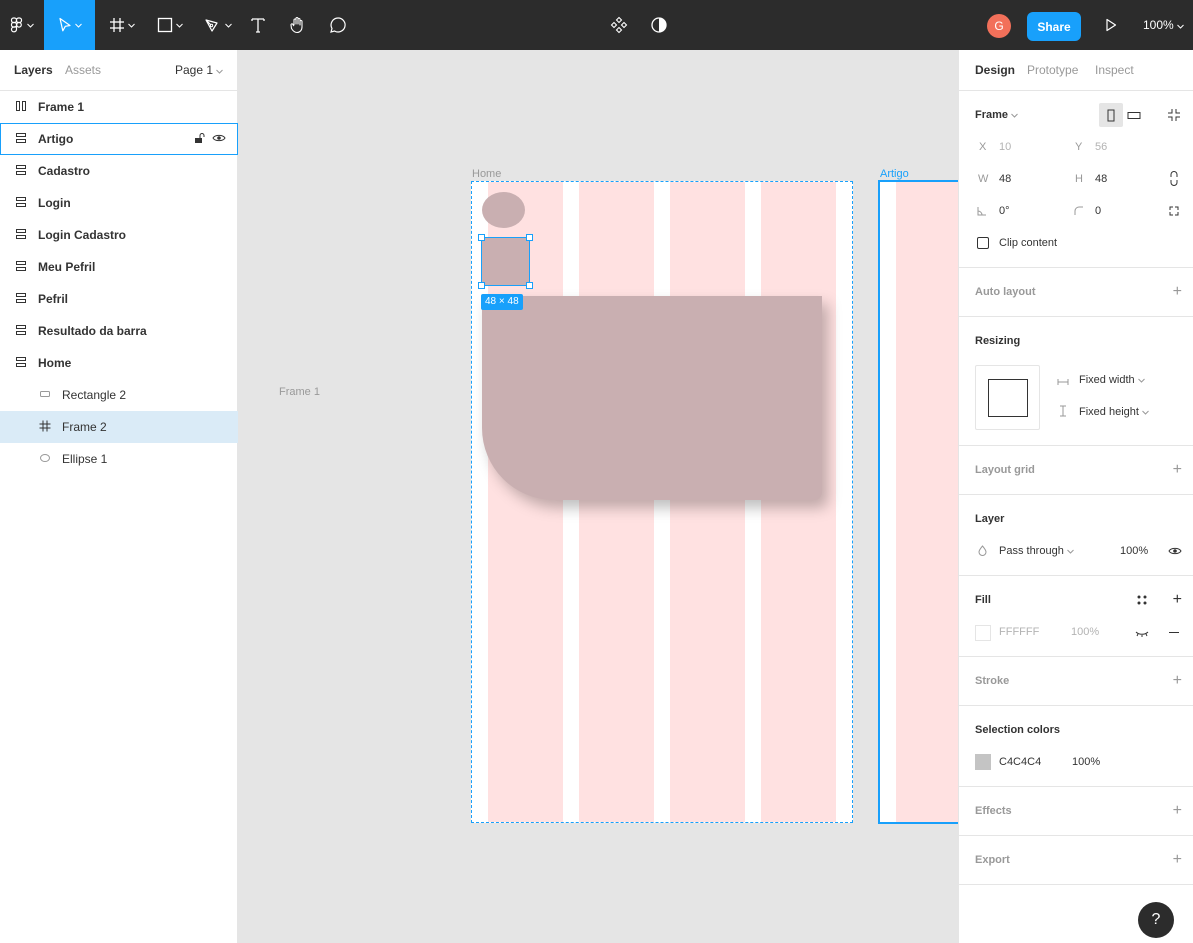  I want to click on rectangle-layer-icon, so click(45, 395).